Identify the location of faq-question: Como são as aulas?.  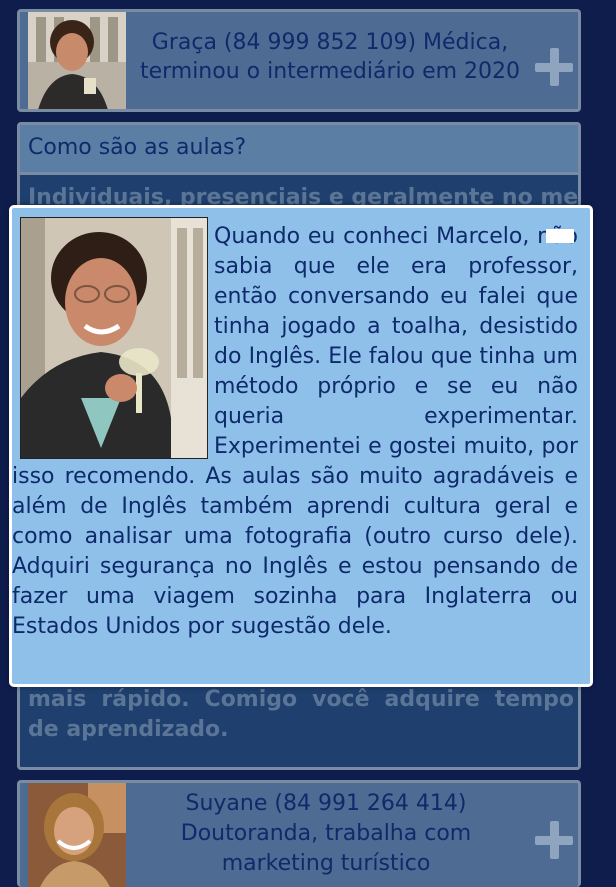
(299, 150).